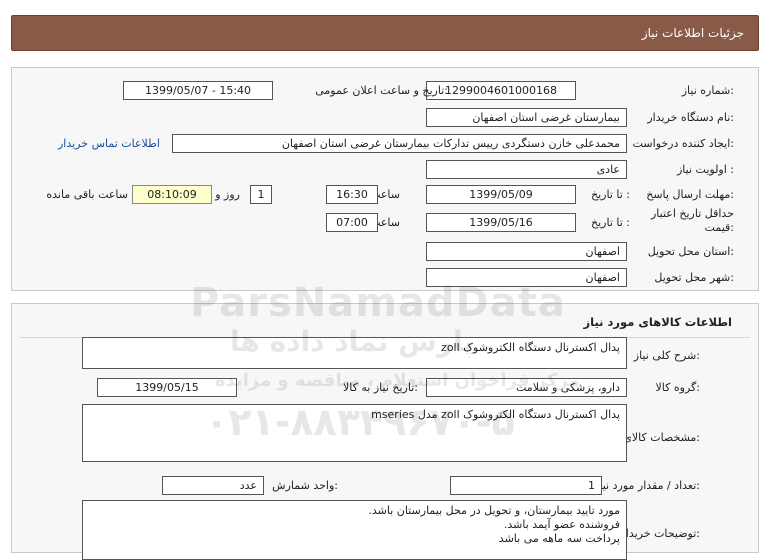  Describe the element at coordinates (705, 169) in the screenshot. I see `priority-label: اولویت نیاز :` at that location.